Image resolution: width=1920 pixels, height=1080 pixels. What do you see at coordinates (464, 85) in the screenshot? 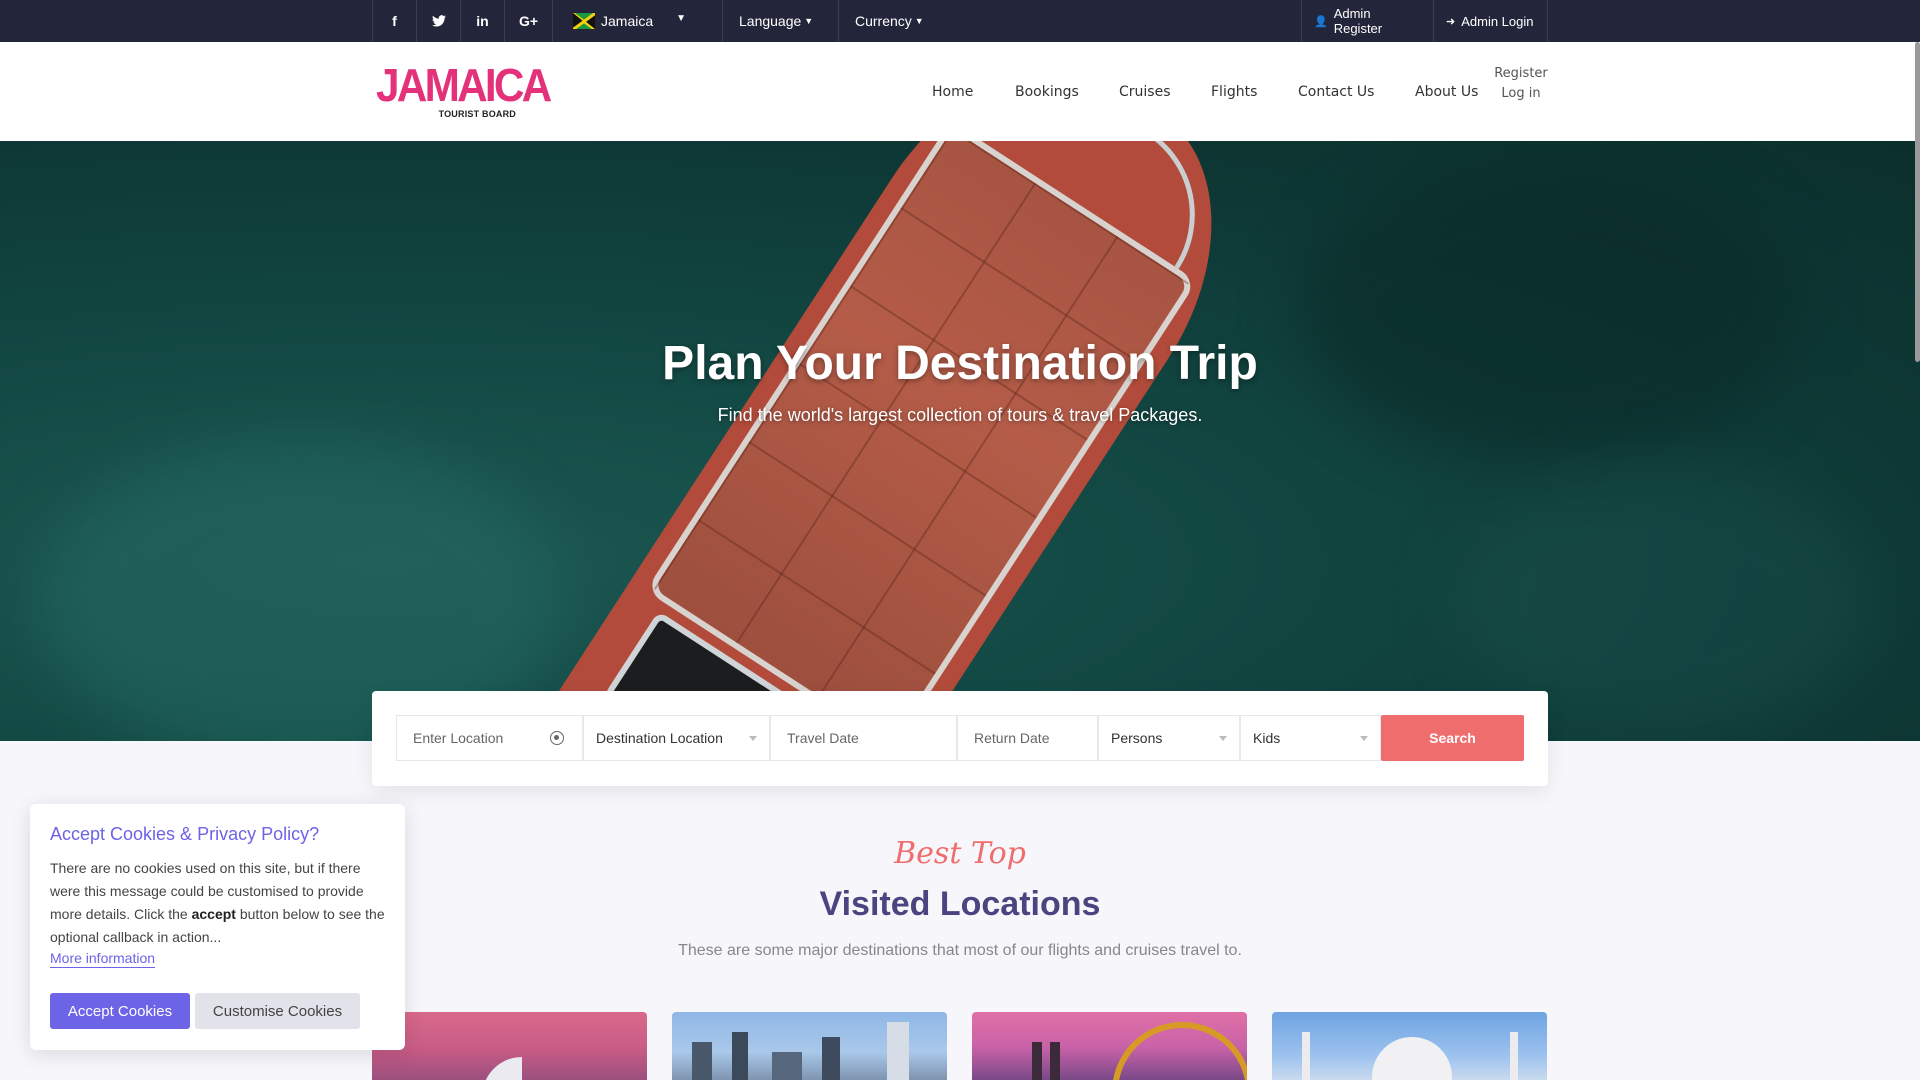
I see `logo-wordmark: JAMAICA` at bounding box center [464, 85].